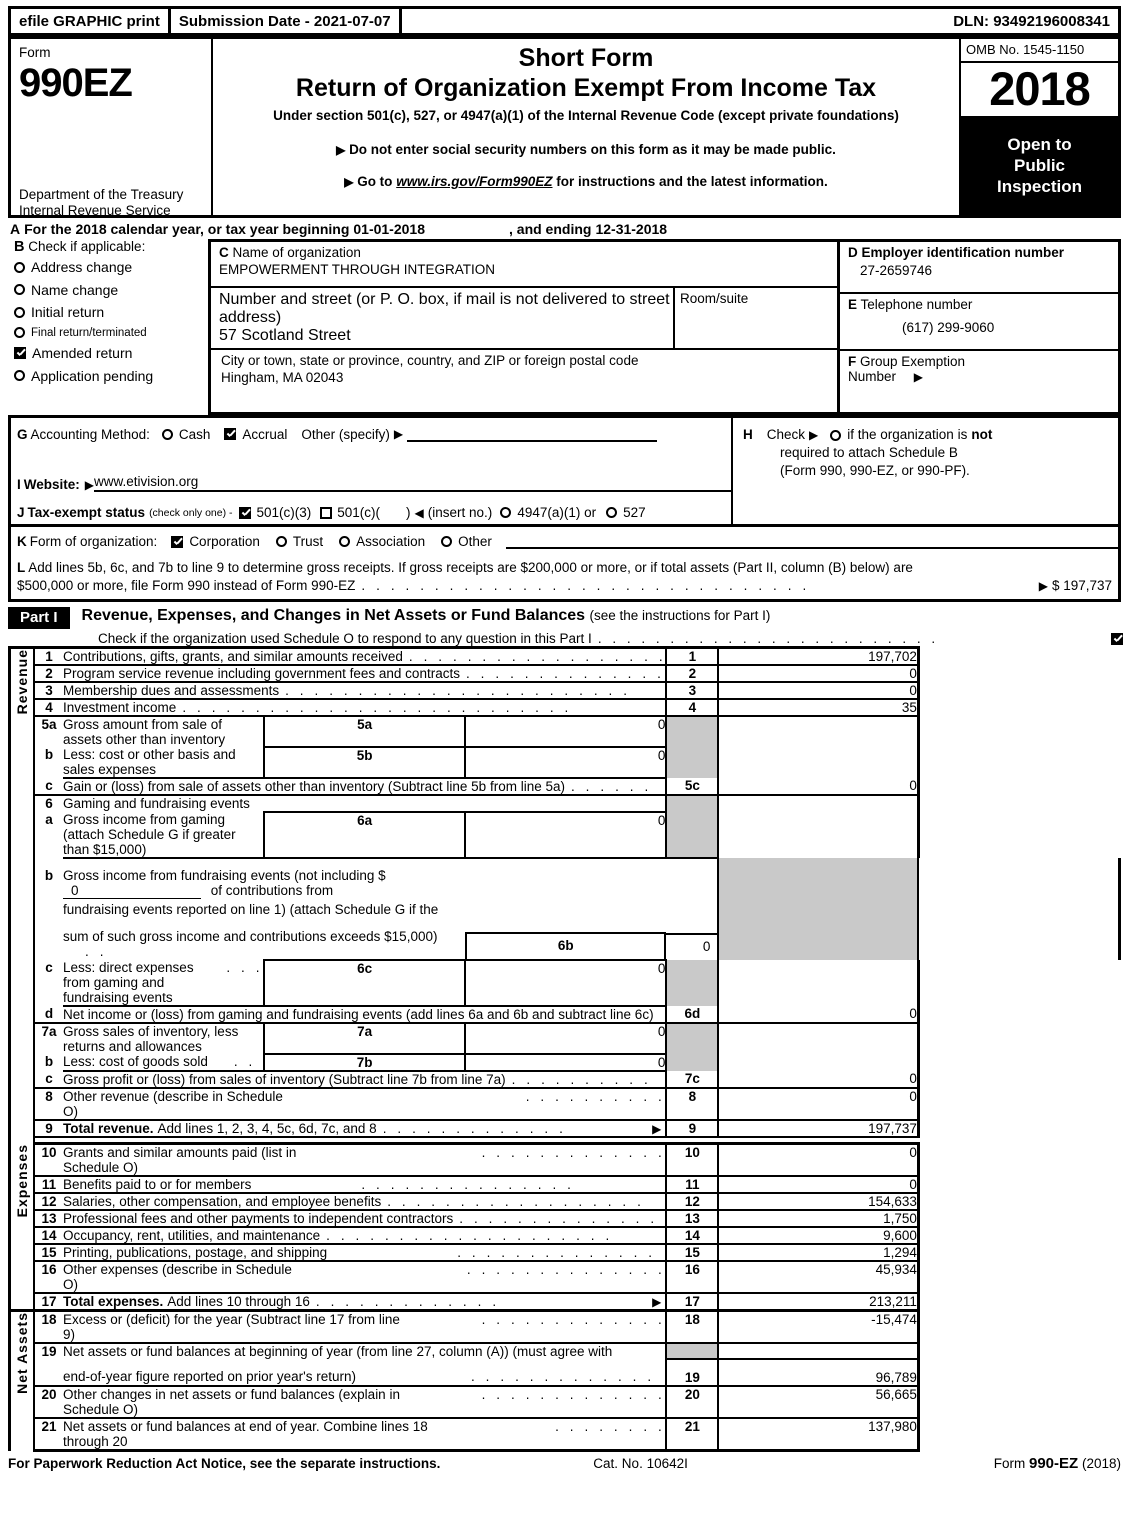 The height and width of the screenshot is (1514, 1129). I want to click on line-amount: 154,633, so click(819, 1201).